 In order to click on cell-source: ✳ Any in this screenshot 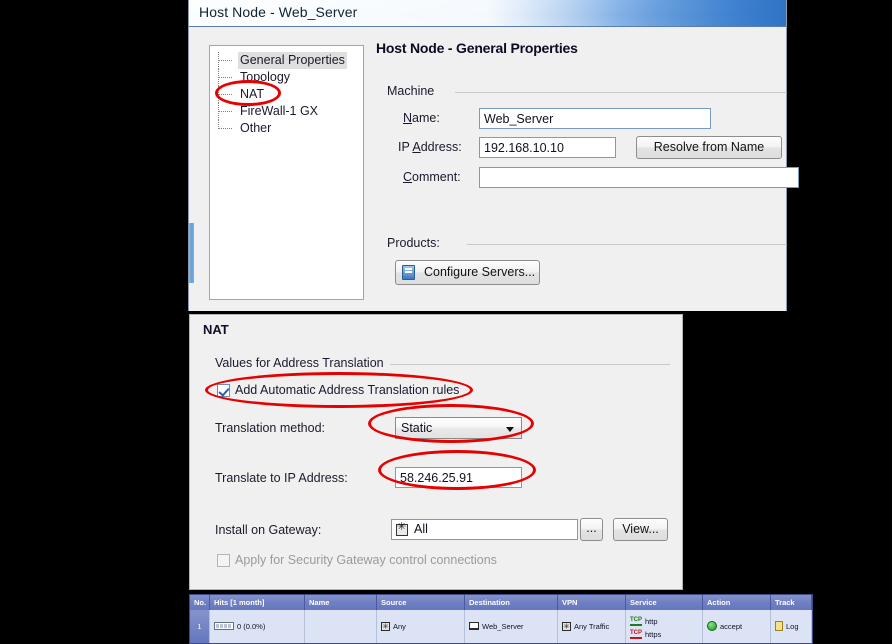, I will do `click(421, 626)`.